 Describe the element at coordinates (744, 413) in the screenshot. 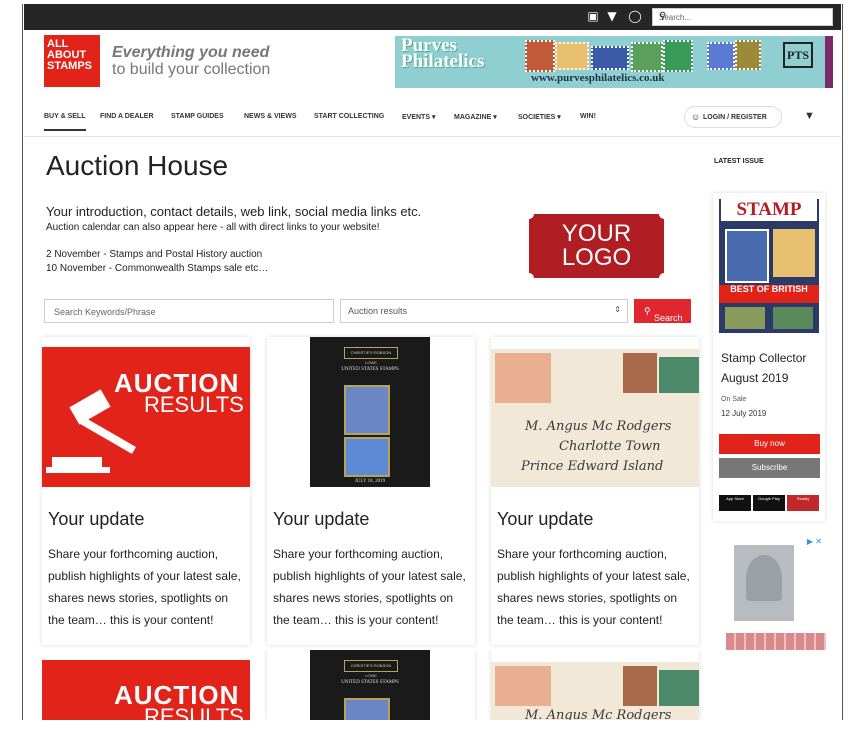

I see `on-sale-date: 12 July 2019` at that location.